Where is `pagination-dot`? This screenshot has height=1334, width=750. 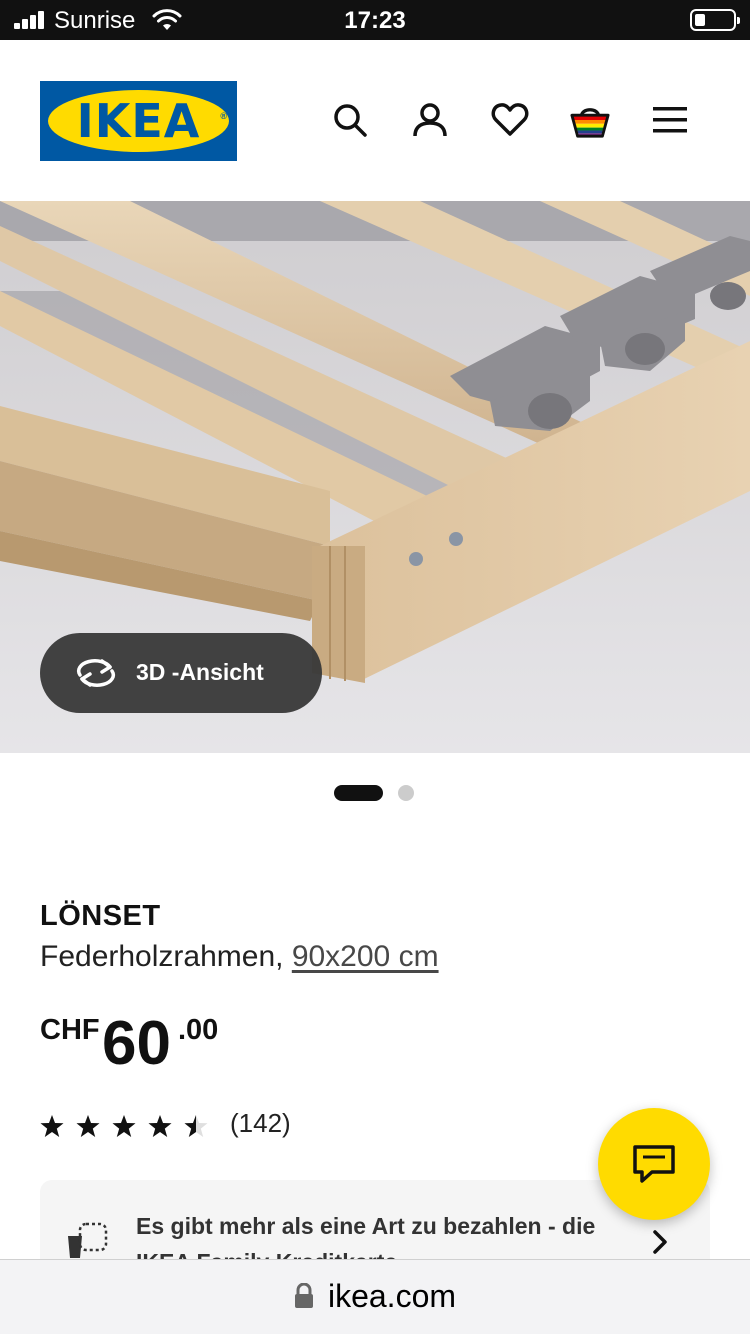
pagination-dot is located at coordinates (406, 793).